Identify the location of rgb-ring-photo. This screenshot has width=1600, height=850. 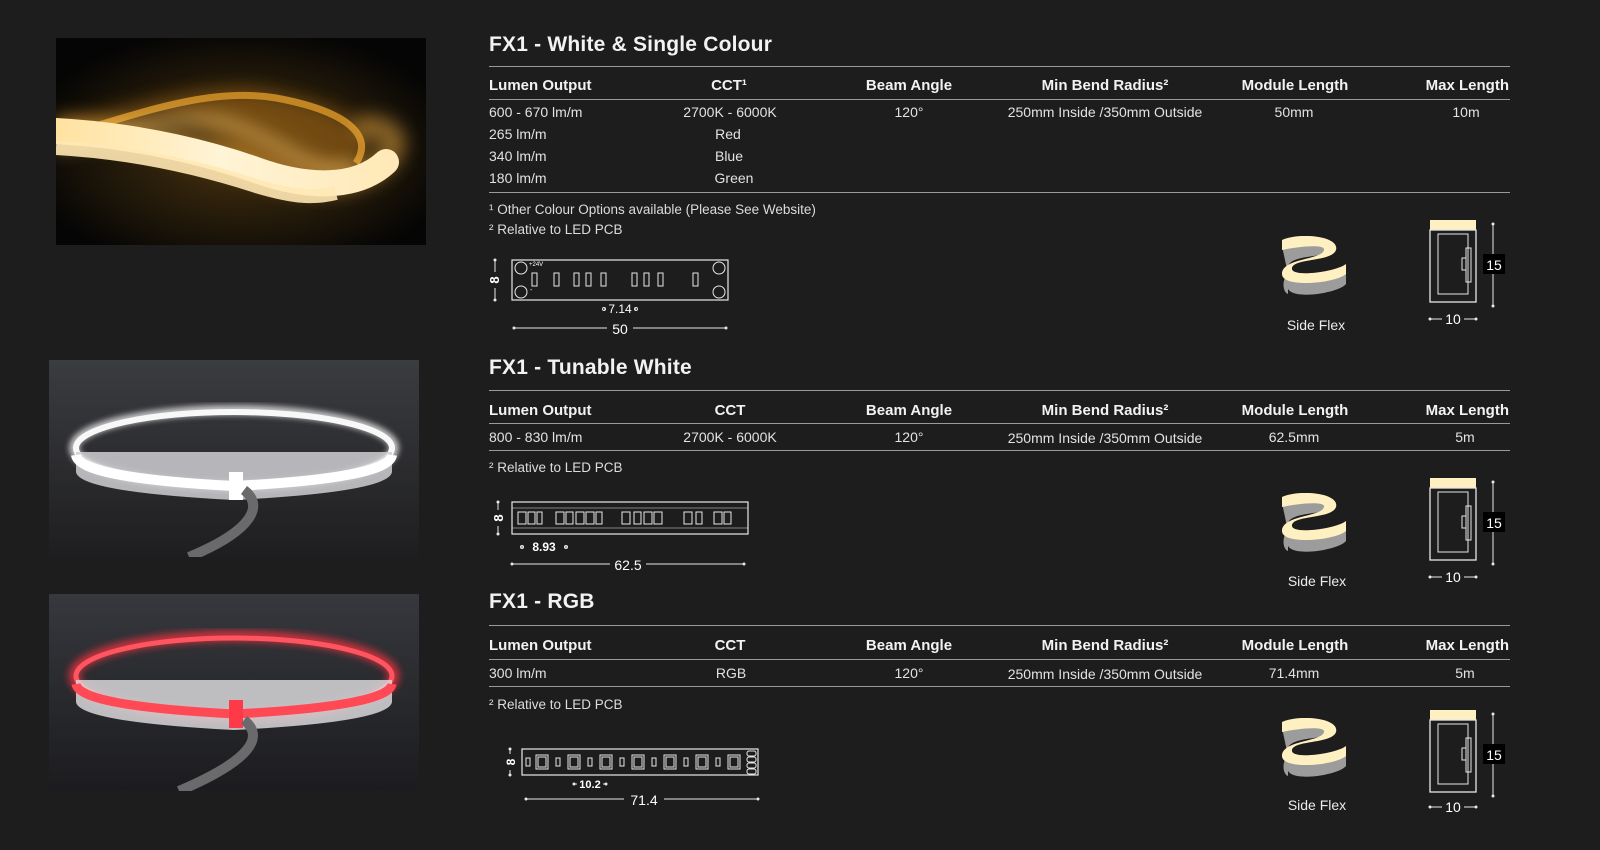
(234, 692).